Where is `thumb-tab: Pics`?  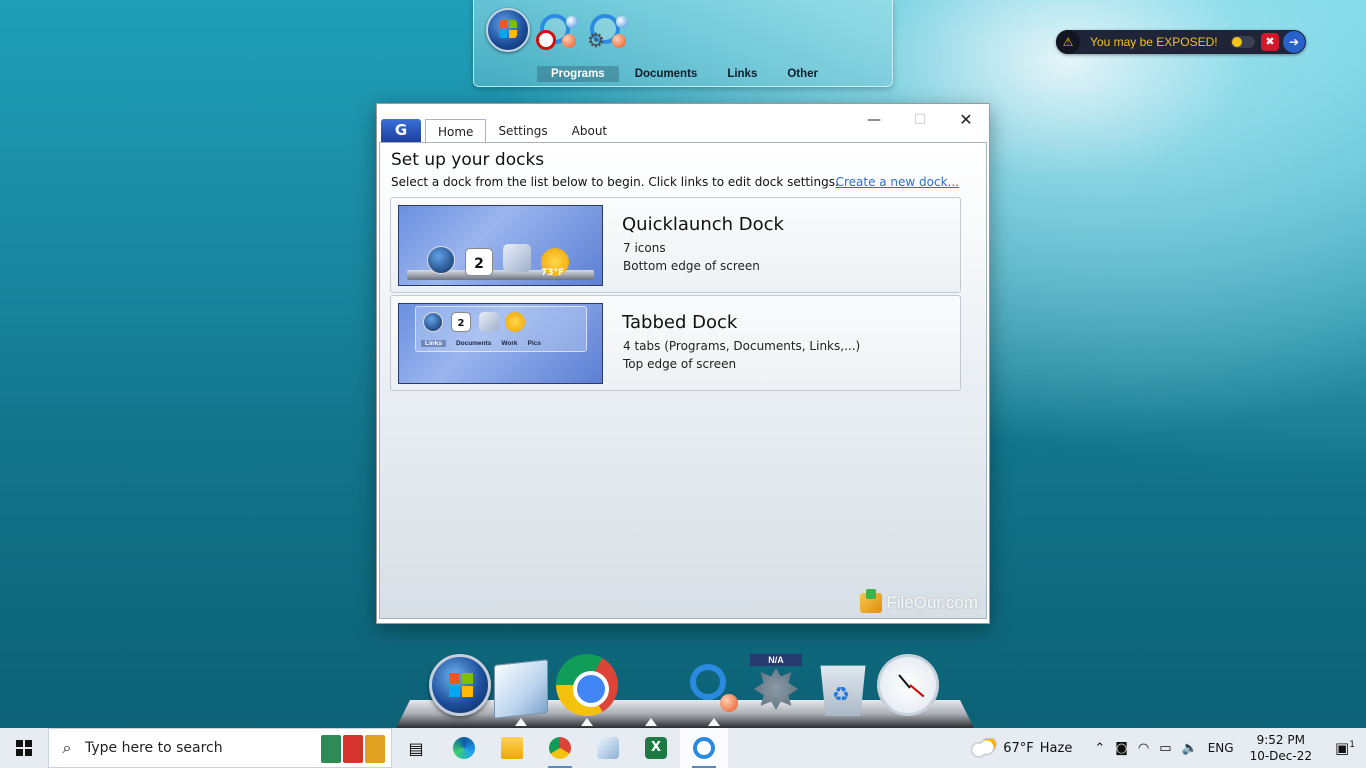 thumb-tab: Pics is located at coordinates (534, 343).